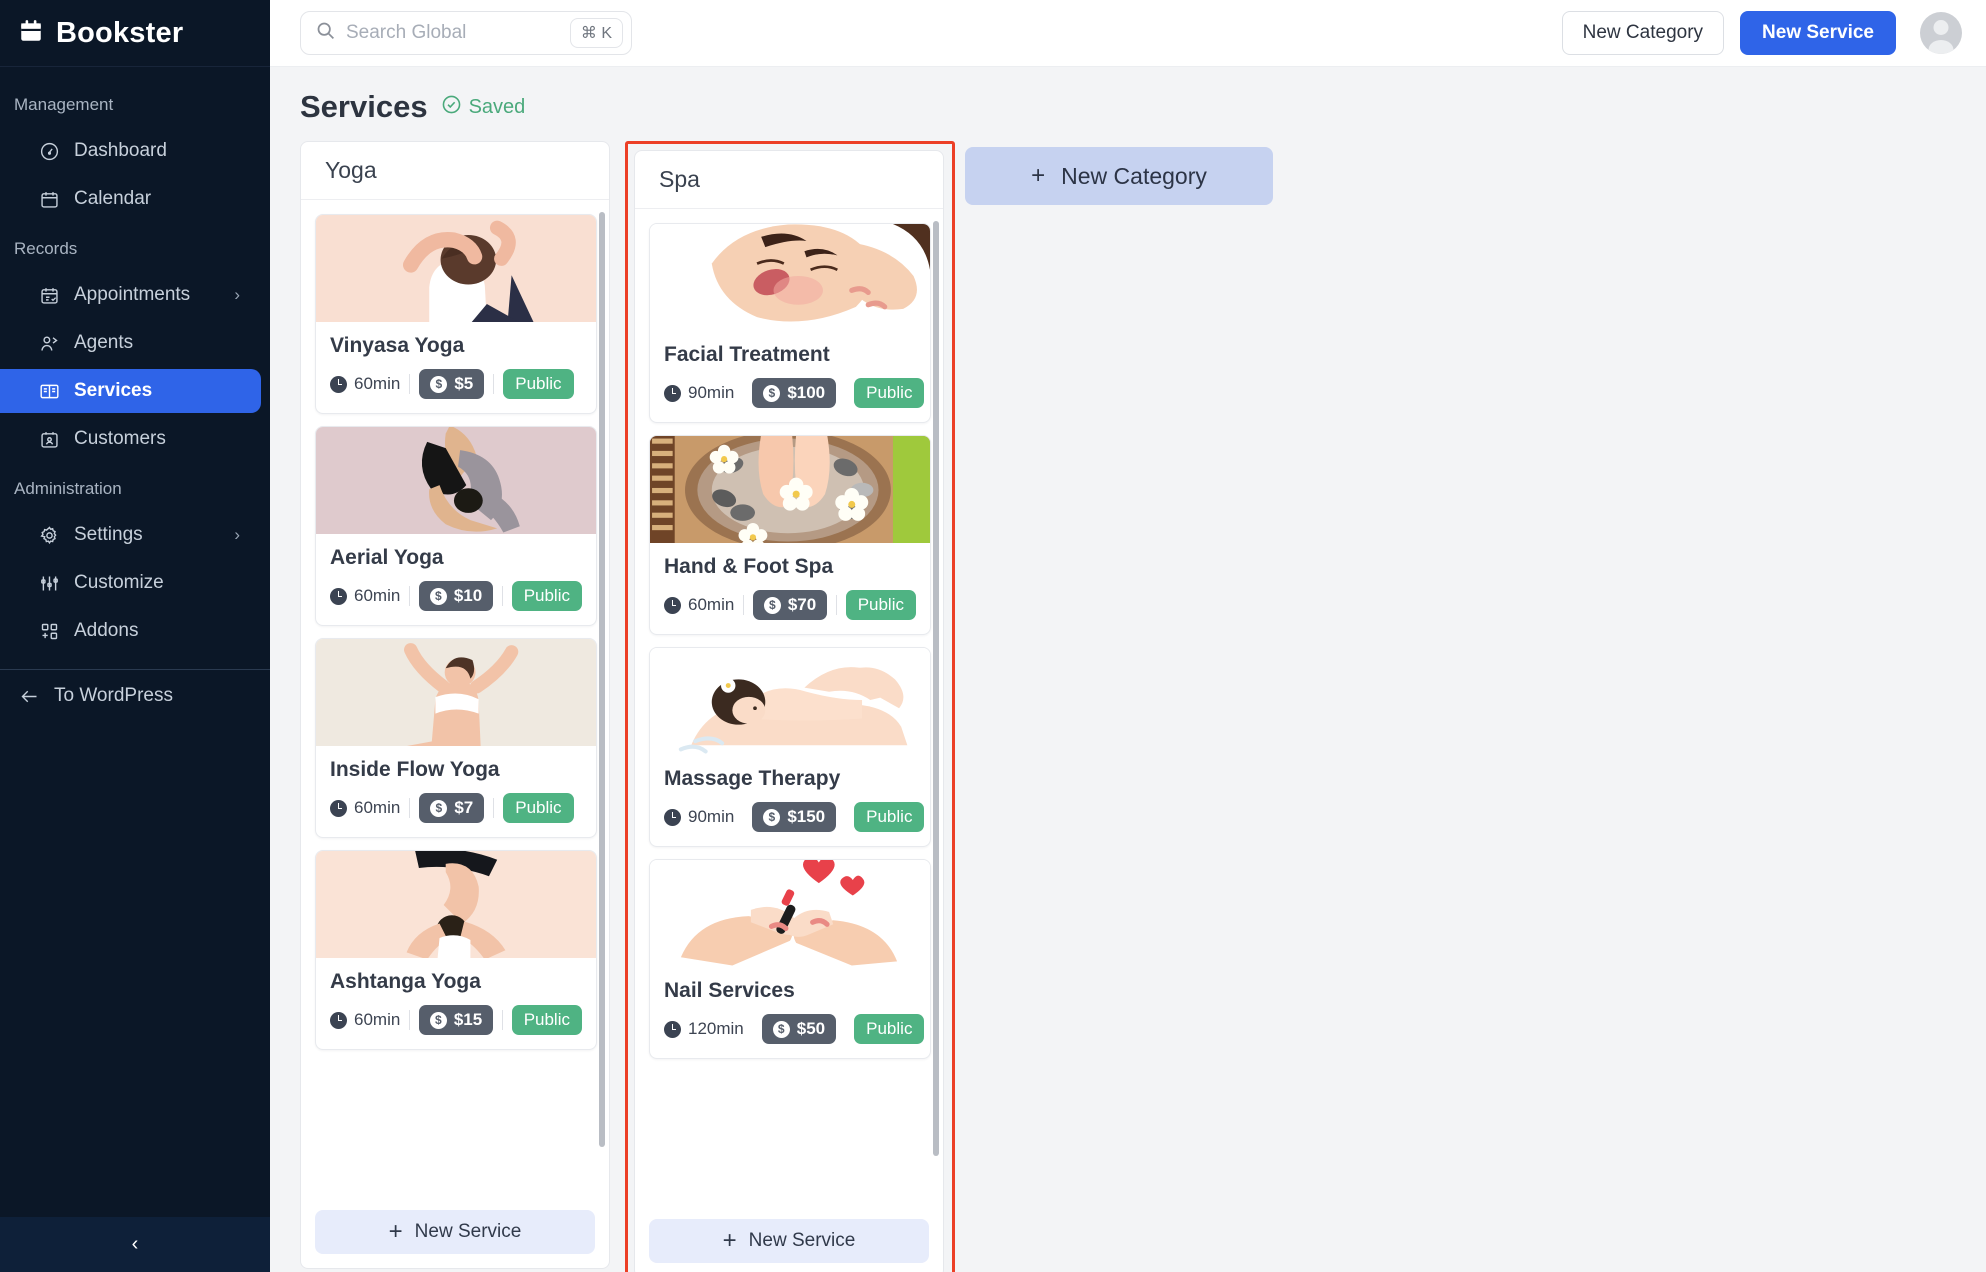 The width and height of the screenshot is (1986, 1272). What do you see at coordinates (452, 384) in the screenshot?
I see `service-price: $ $5` at bounding box center [452, 384].